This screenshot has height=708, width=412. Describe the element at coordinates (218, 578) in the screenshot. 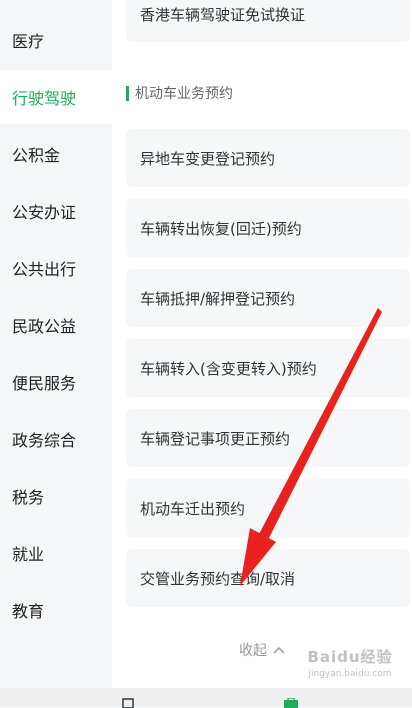

I see `service-card-label: 交管业务预约查询/取消` at that location.